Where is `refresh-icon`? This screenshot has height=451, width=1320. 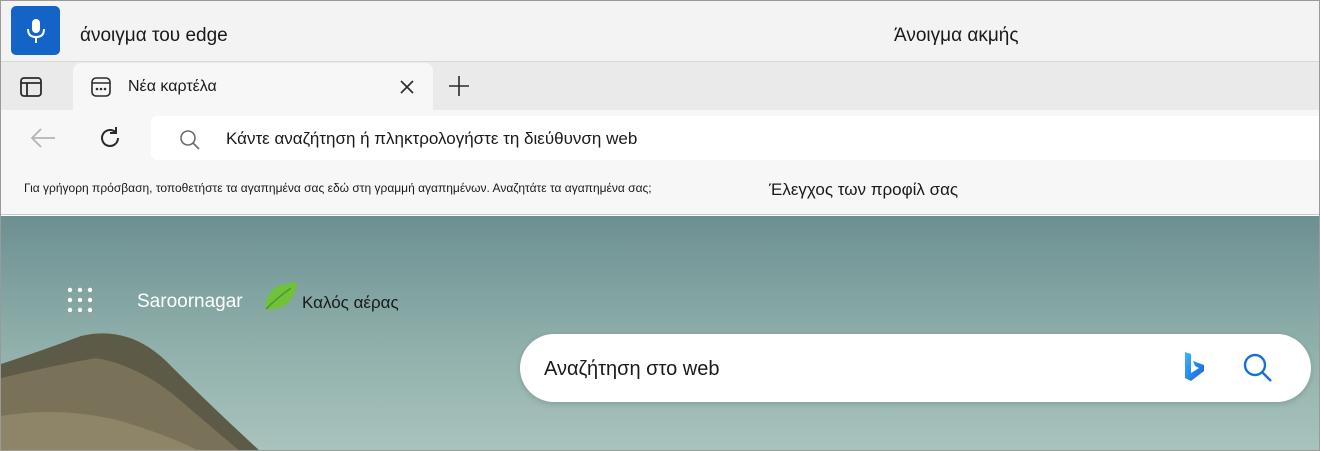 refresh-icon is located at coordinates (110, 137).